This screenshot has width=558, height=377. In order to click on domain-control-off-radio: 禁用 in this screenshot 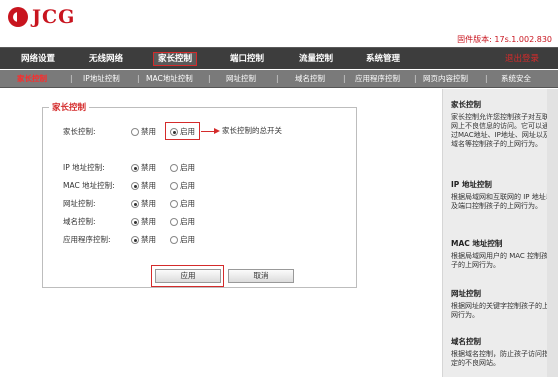, I will do `click(143, 222)`.